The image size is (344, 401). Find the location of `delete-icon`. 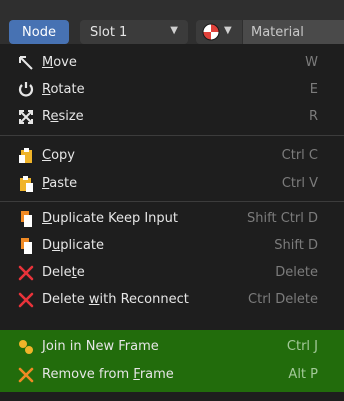

delete-icon is located at coordinates (26, 273).